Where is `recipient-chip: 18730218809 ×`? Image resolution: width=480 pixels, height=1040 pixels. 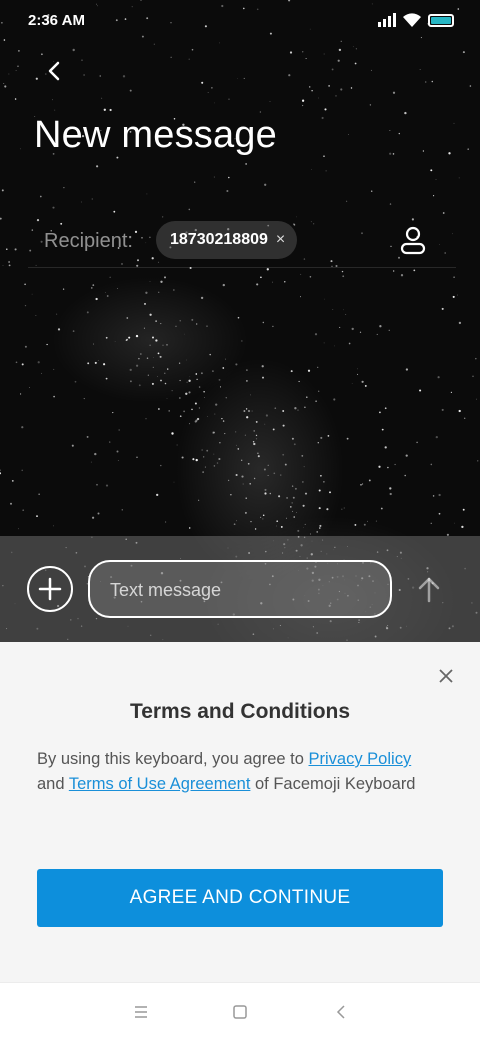 recipient-chip: 18730218809 × is located at coordinates (227, 240).